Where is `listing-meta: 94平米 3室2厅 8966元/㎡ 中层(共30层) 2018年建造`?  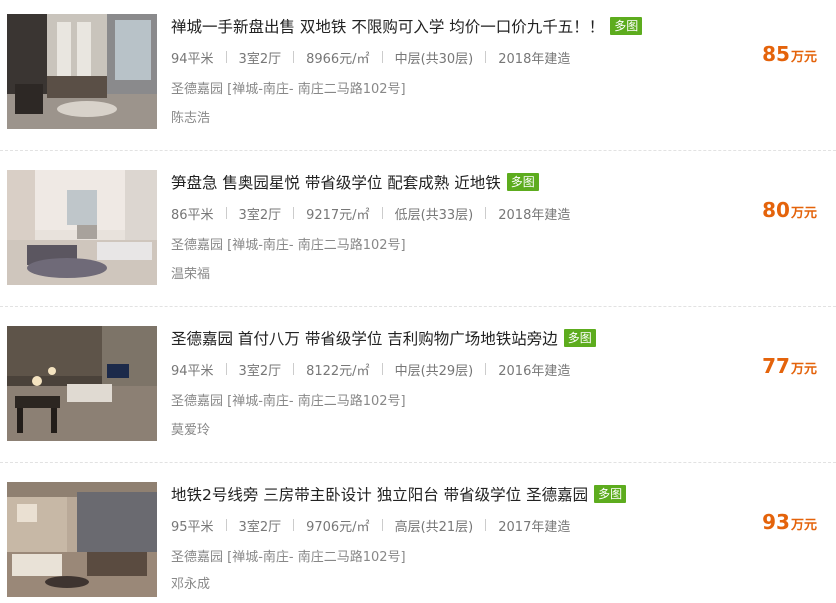 listing-meta: 94平米 3室2厅 8966元/㎡ 中层(共30层) 2018年建造 is located at coordinates (370, 57).